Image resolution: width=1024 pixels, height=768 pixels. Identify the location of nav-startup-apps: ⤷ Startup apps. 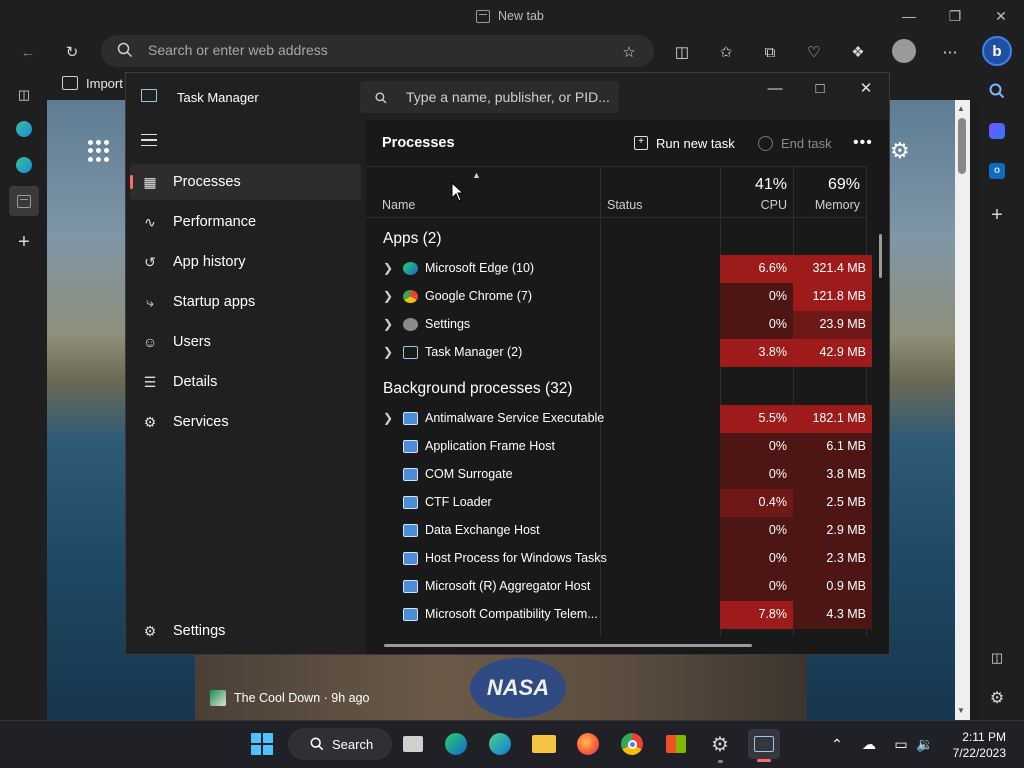
(245, 302).